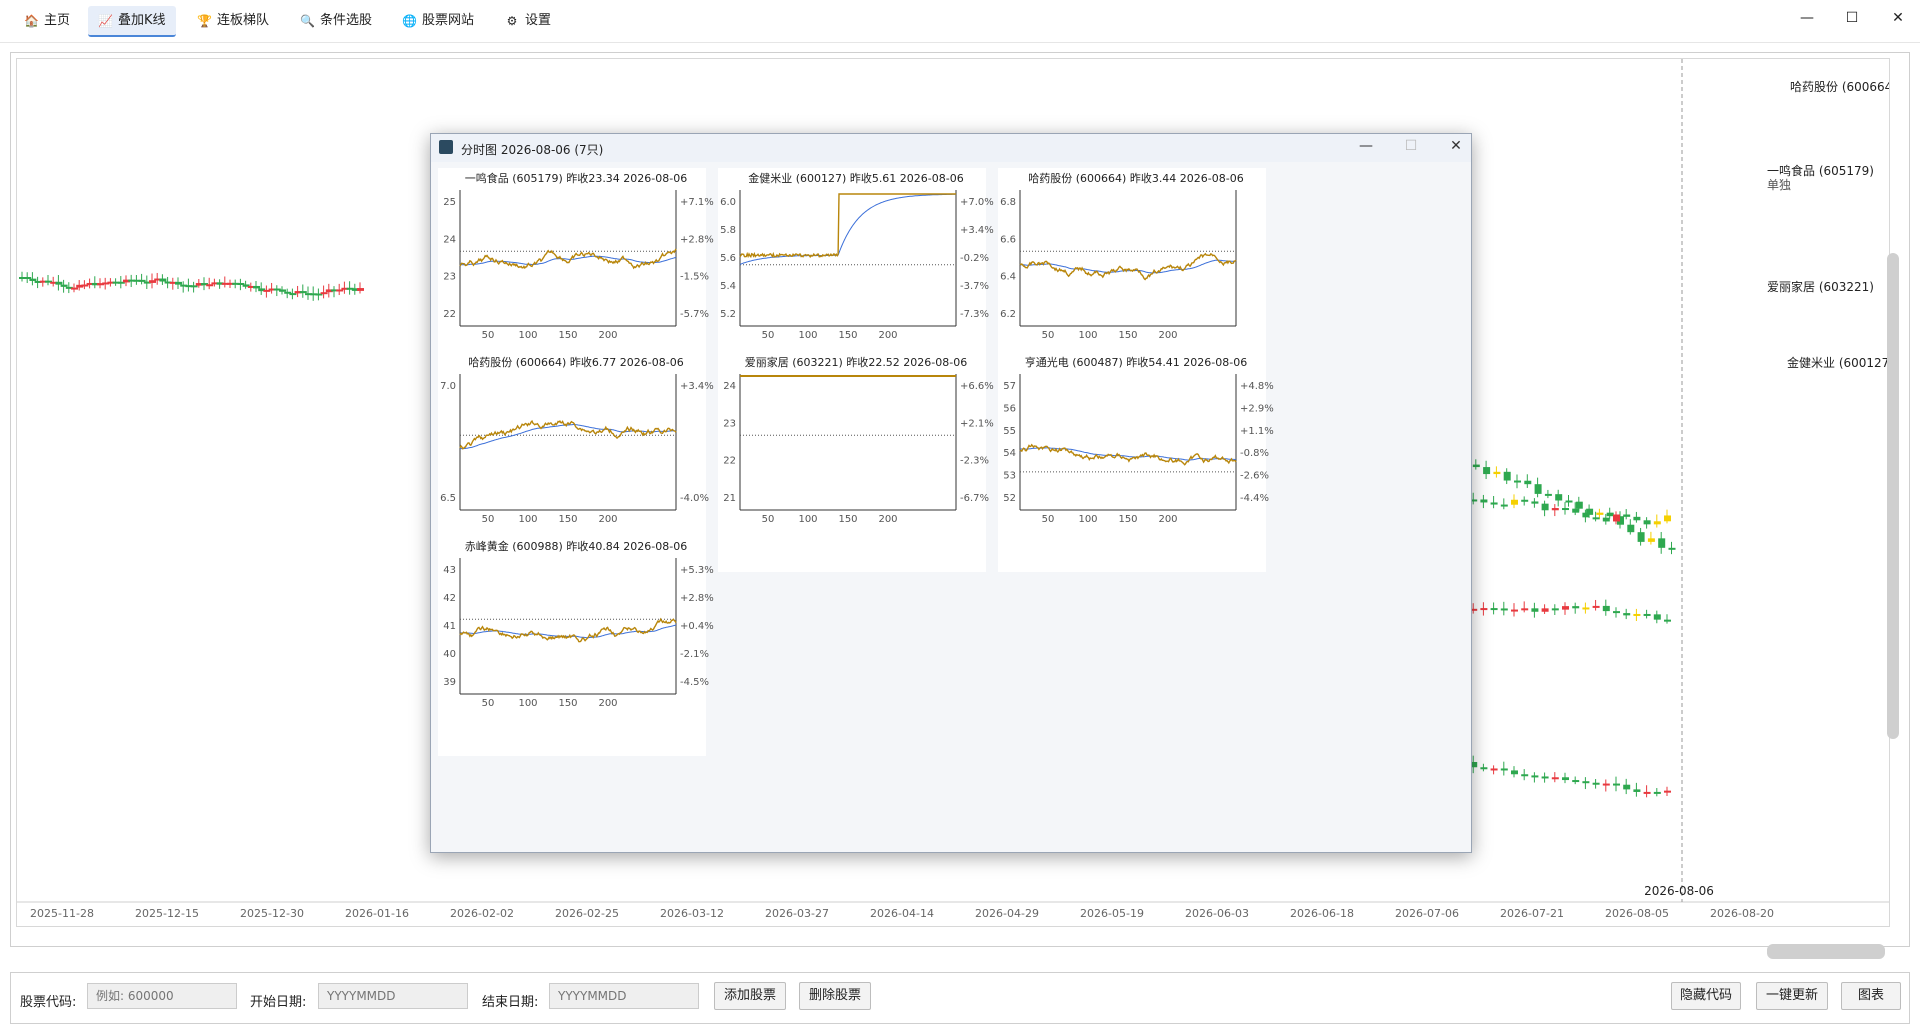 This screenshot has height=1032, width=1920. Describe the element at coordinates (1009, 386) in the screenshot. I see `y-tick-label: 57` at that location.